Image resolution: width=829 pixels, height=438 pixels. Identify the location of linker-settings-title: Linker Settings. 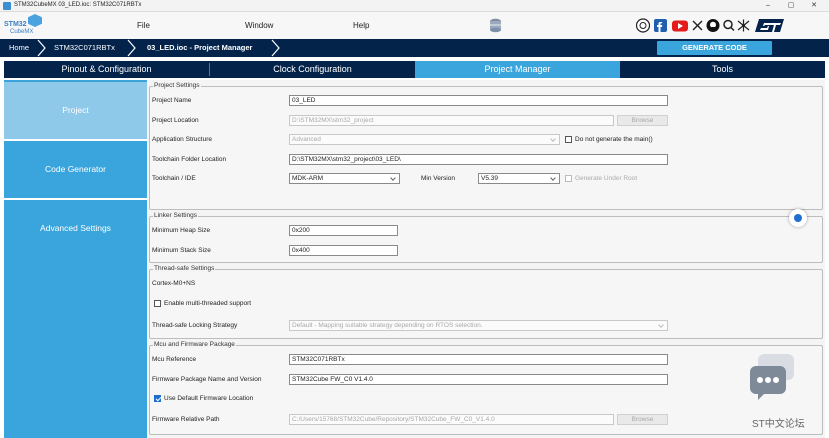
(175, 215).